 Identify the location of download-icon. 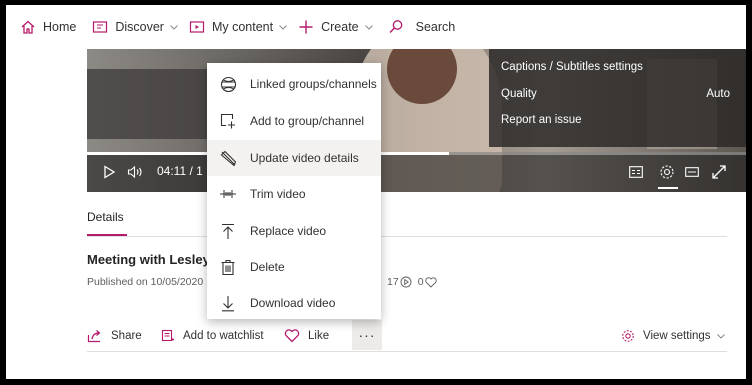
(228, 303).